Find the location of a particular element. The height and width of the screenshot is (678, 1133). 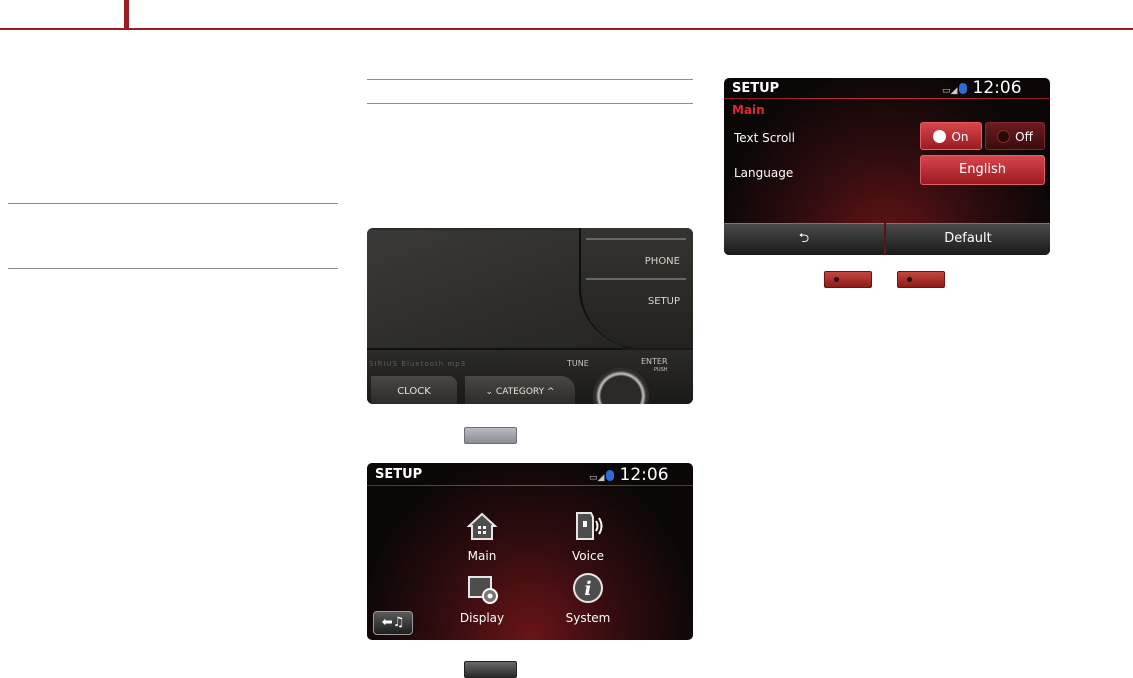

menu-voice: Voice is located at coordinates (588, 536).